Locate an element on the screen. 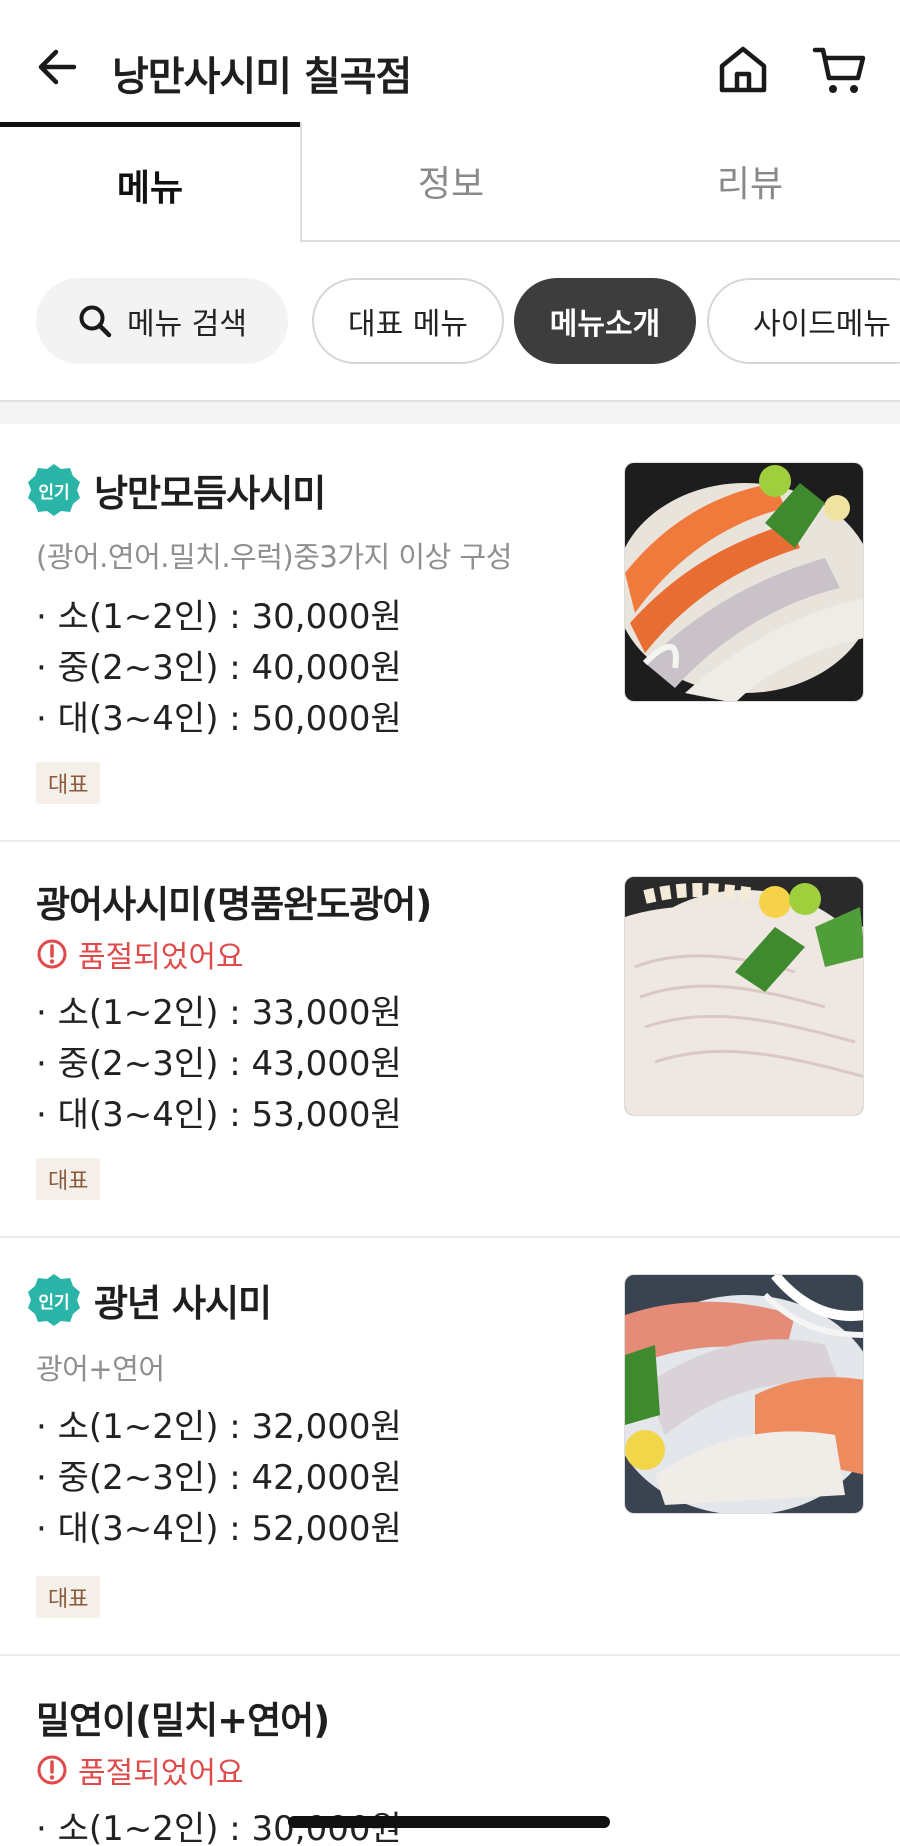  back-button is located at coordinates (59, 67).